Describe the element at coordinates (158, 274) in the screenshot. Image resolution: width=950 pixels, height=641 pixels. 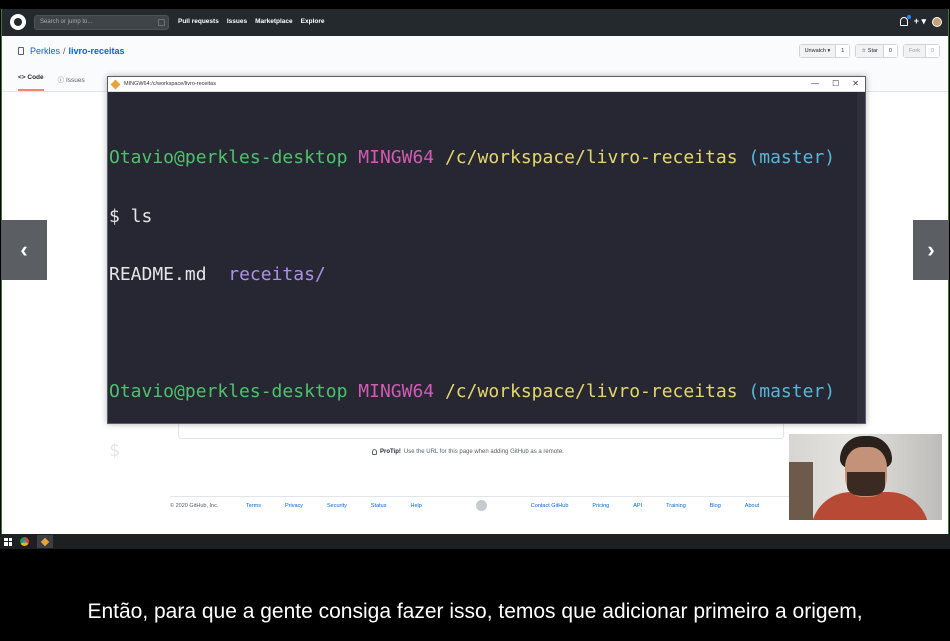
I see `output-file: README.md` at that location.